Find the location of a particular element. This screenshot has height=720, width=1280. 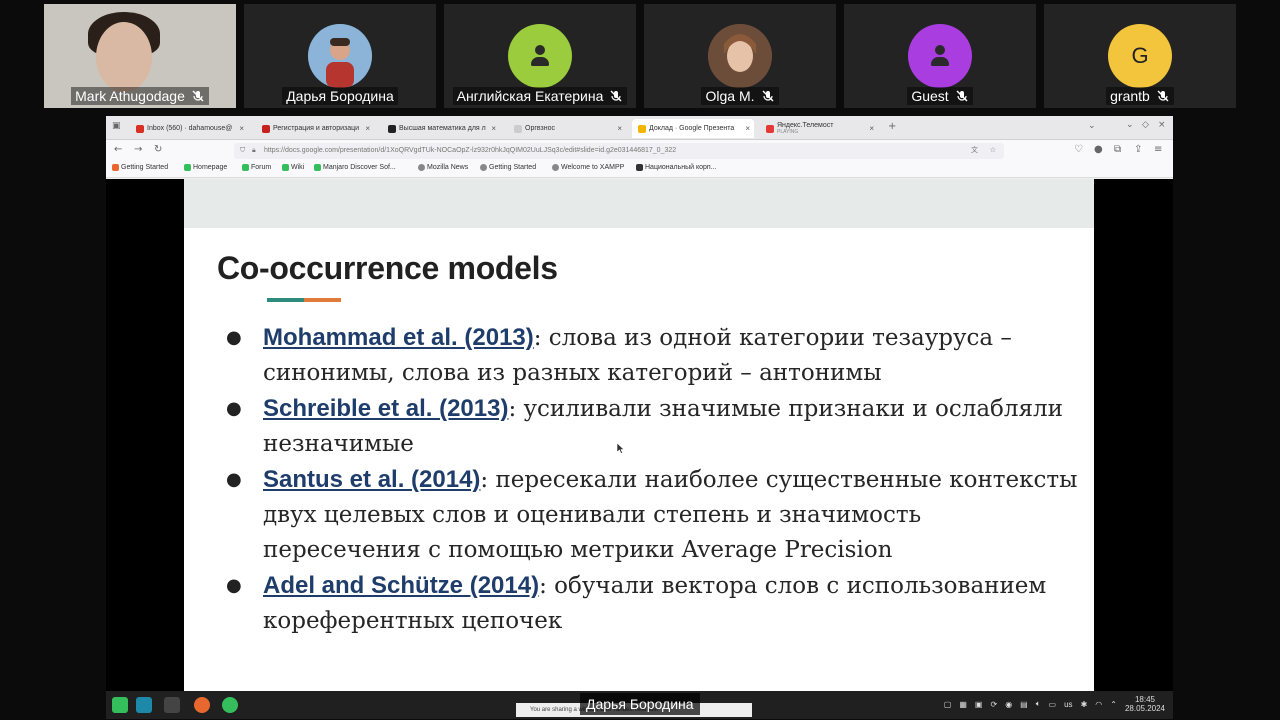

participant-tile: Дарья Бородина is located at coordinates (340, 56).